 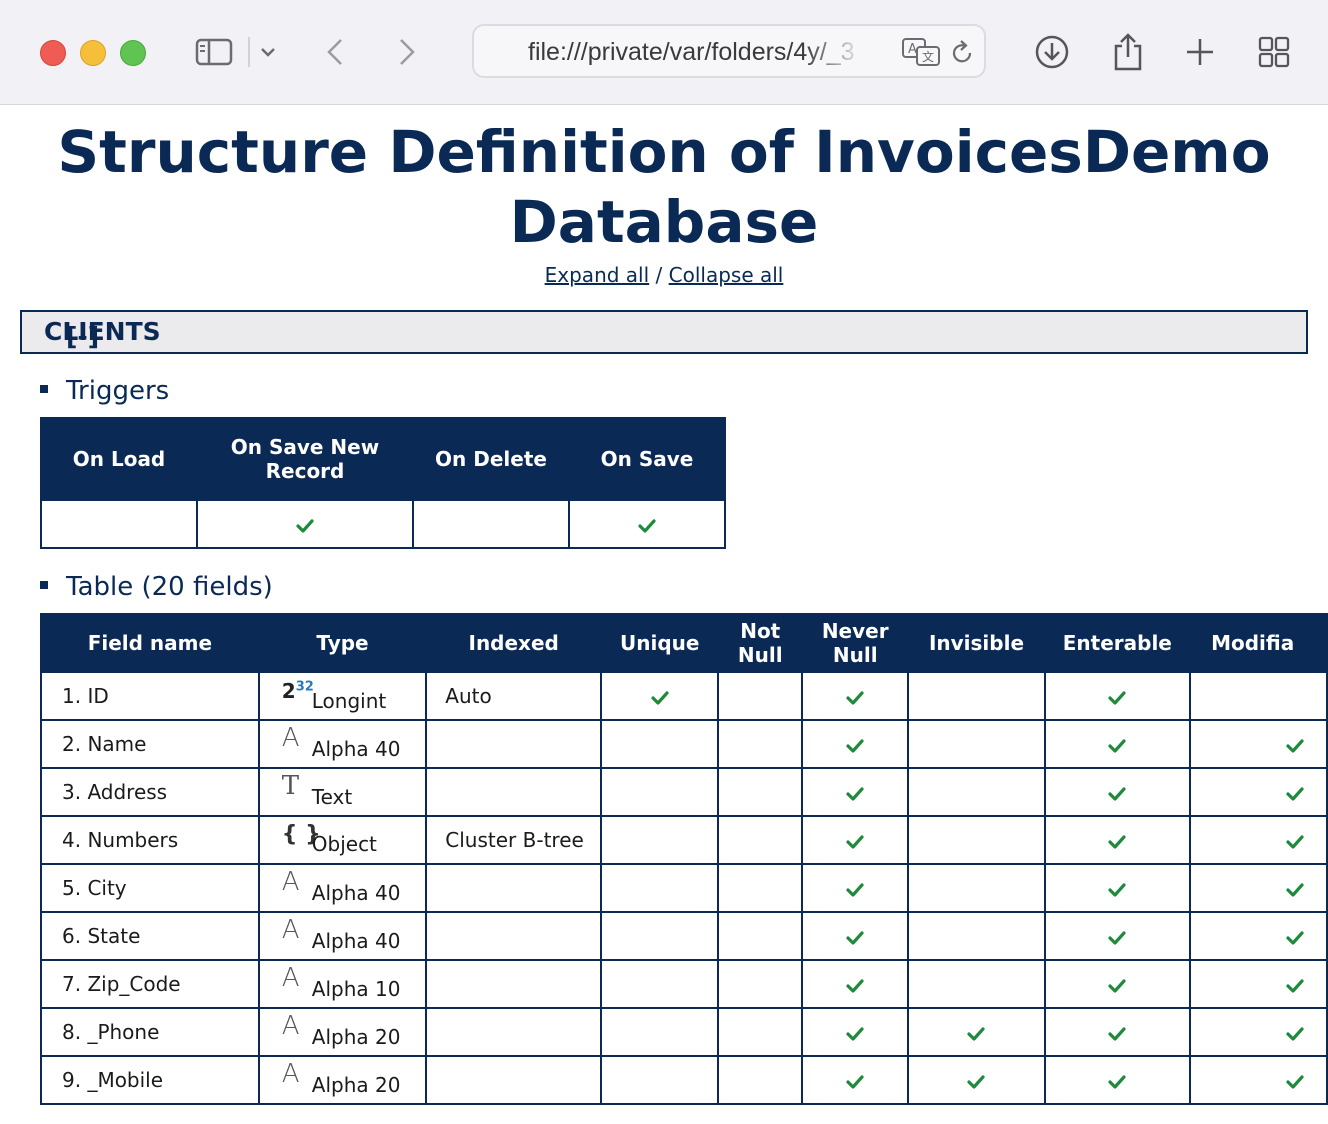 What do you see at coordinates (102, 331) in the screenshot?
I see `section-title: CLIENTS` at bounding box center [102, 331].